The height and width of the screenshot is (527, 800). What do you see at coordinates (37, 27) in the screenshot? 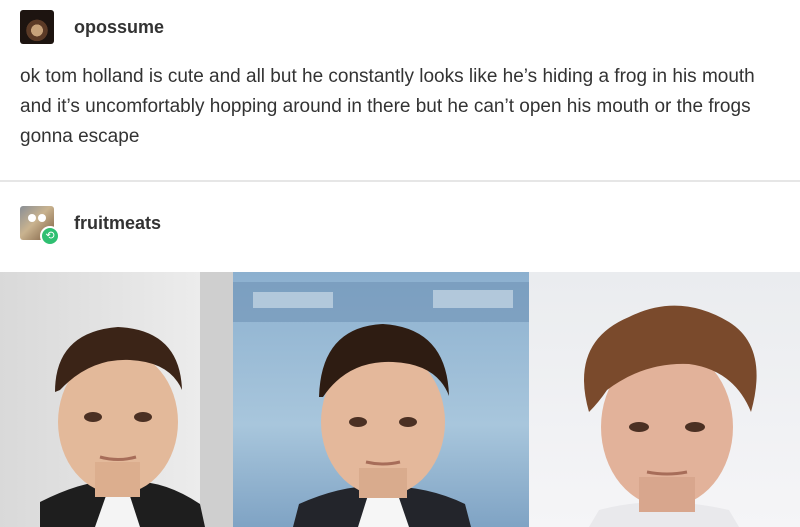
I see `avatar-opossume` at bounding box center [37, 27].